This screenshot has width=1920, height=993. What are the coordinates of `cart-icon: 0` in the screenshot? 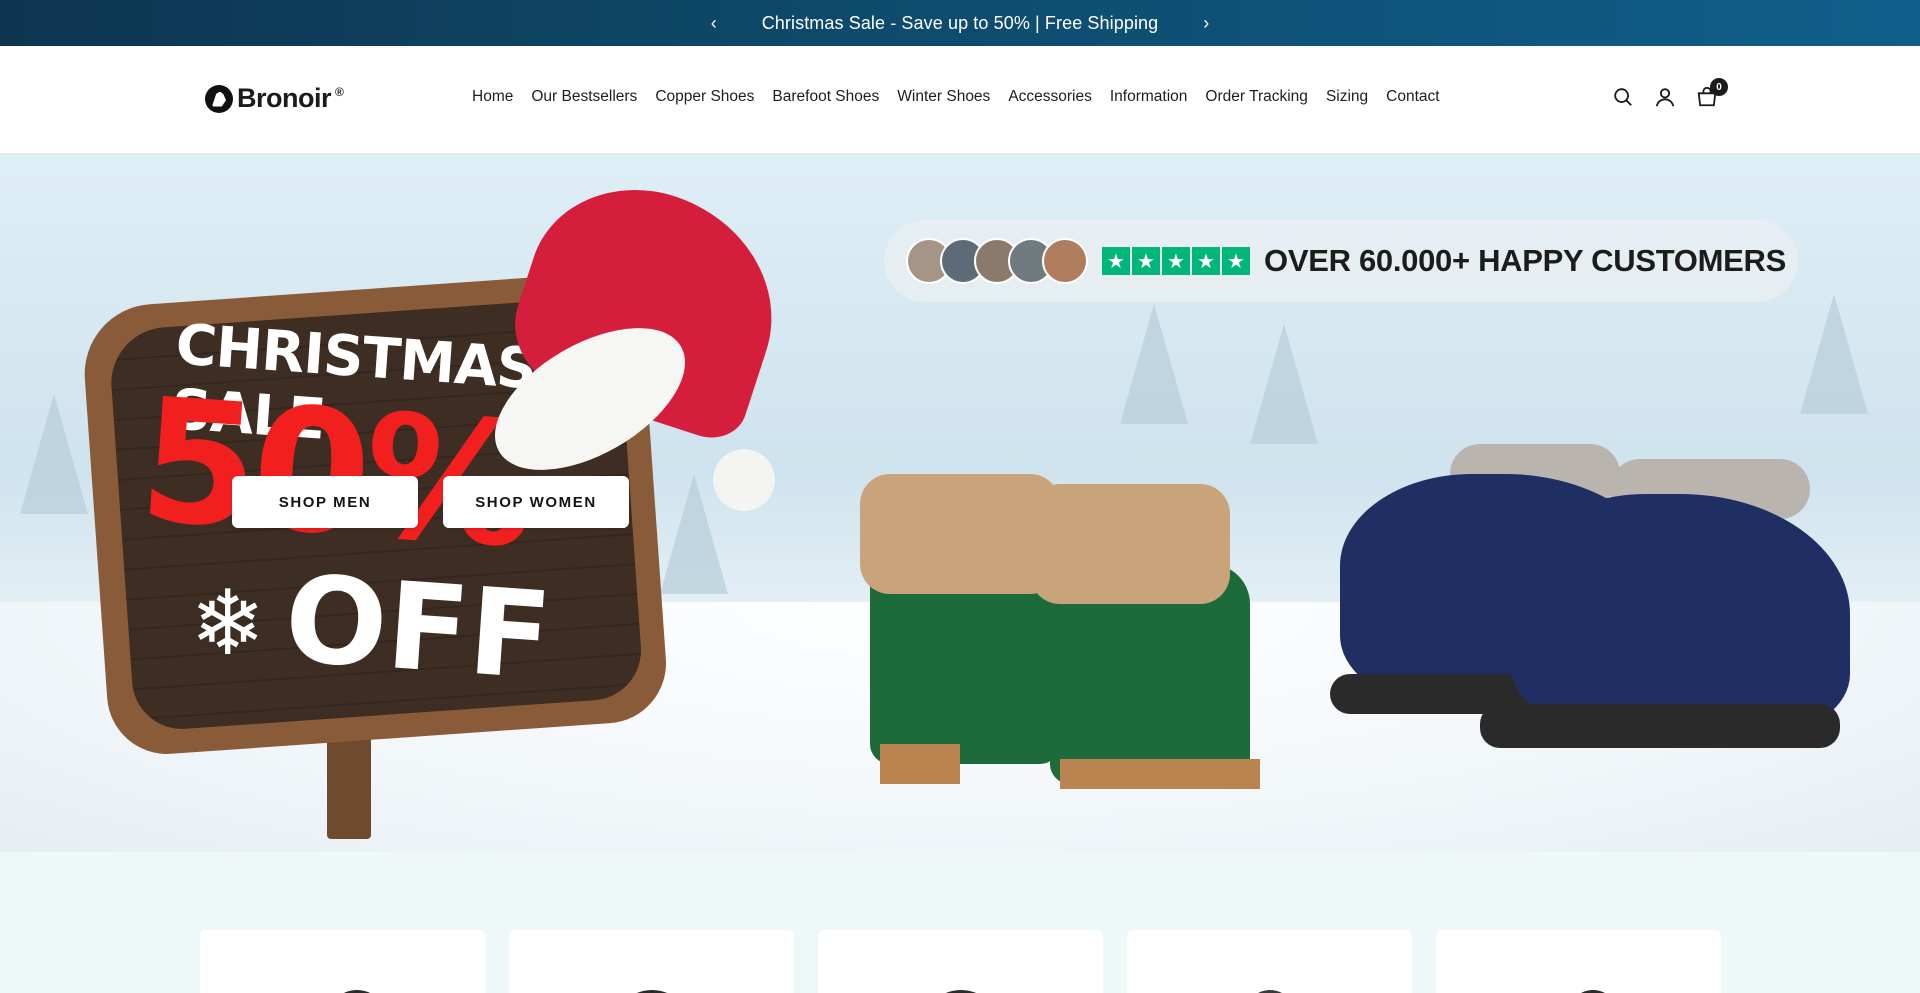 It's located at (1712, 93).